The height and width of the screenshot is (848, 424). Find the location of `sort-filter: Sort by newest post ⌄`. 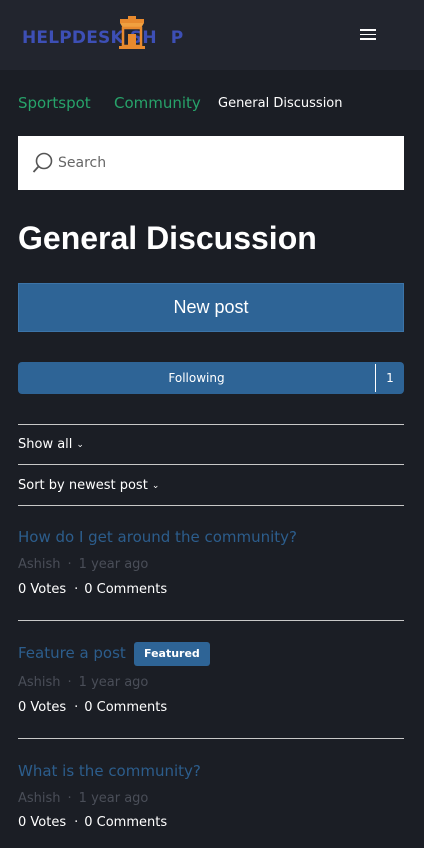

sort-filter: Sort by newest post ⌄ is located at coordinates (88, 485).